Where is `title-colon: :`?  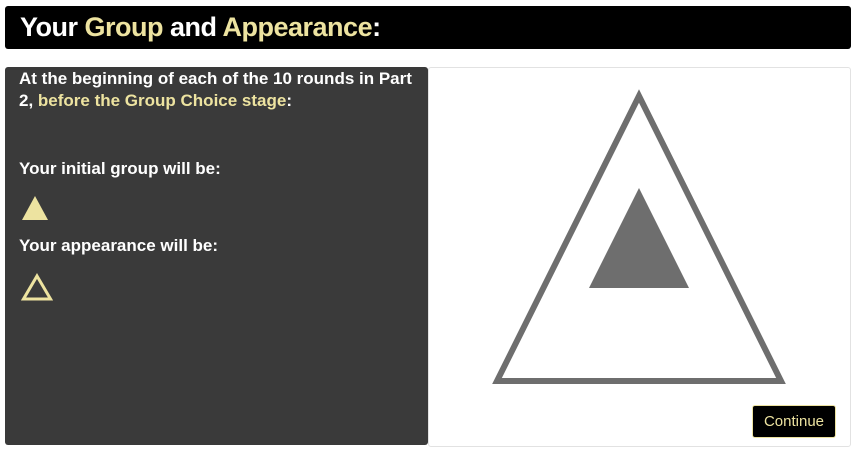 title-colon: : is located at coordinates (376, 27).